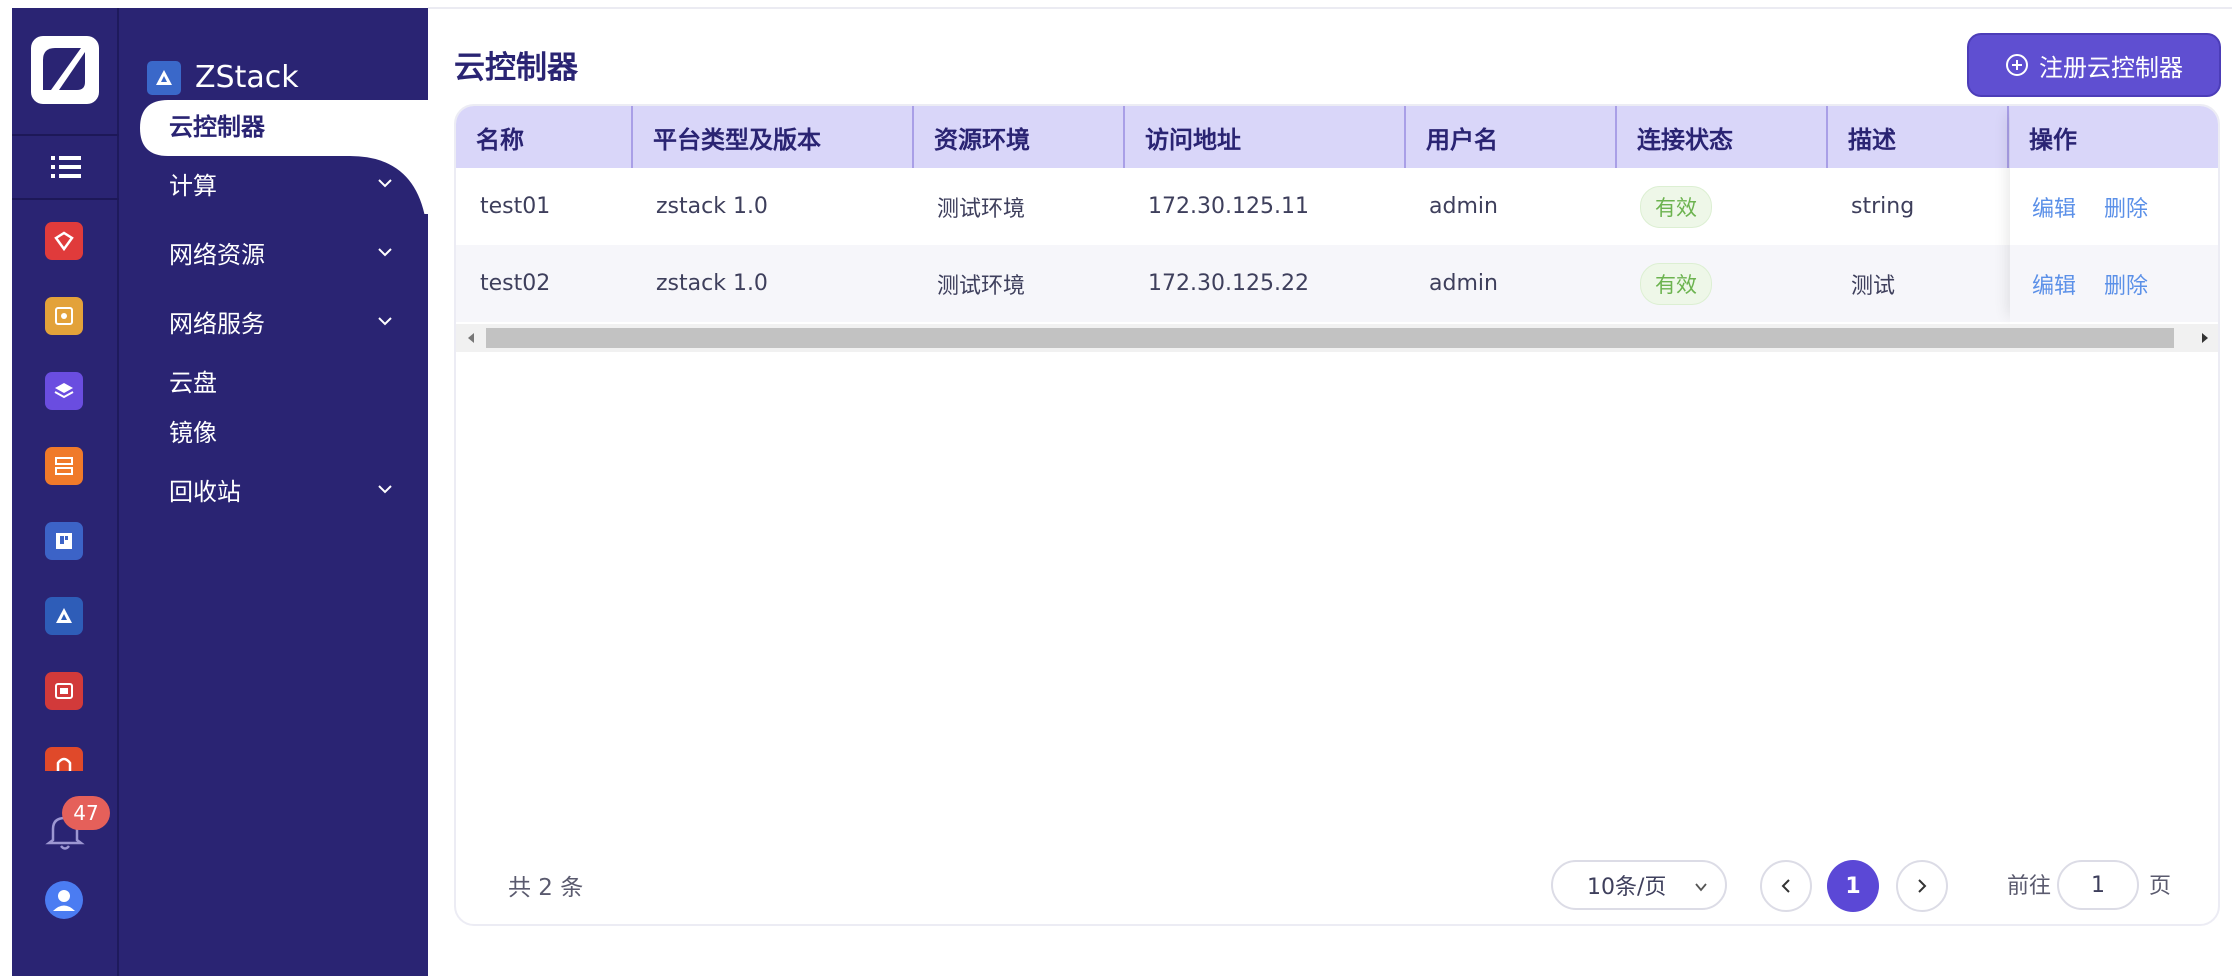 The height and width of the screenshot is (976, 2232). I want to click on plus-circle-icon, so click(2017, 65).